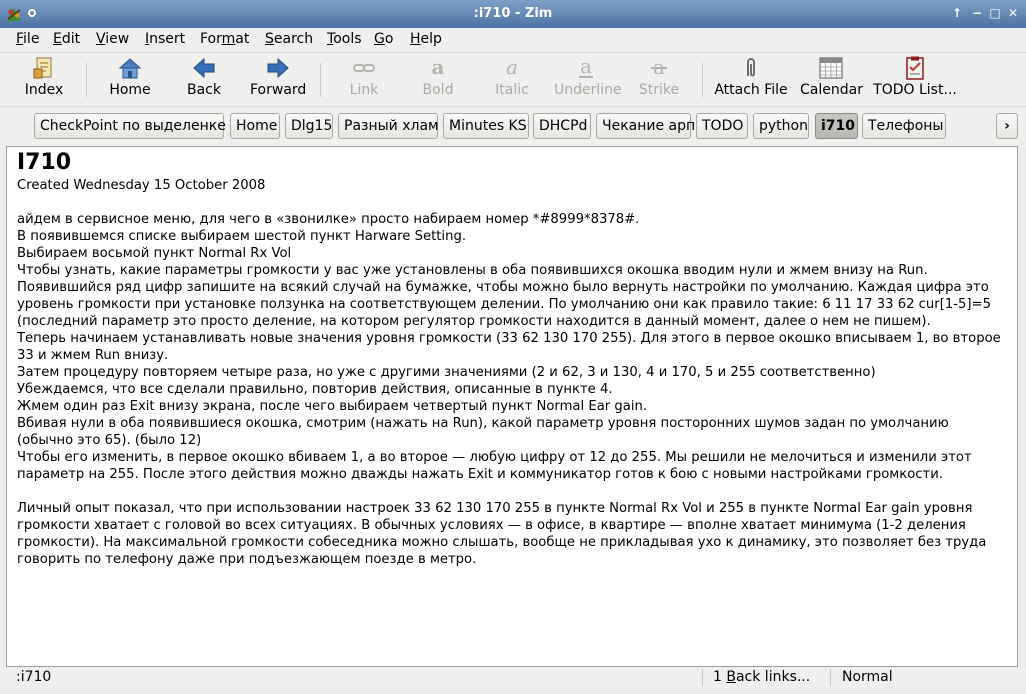 This screenshot has height=694, width=1026. What do you see at coordinates (751, 67) in the screenshot?
I see `paperclip-icon` at bounding box center [751, 67].